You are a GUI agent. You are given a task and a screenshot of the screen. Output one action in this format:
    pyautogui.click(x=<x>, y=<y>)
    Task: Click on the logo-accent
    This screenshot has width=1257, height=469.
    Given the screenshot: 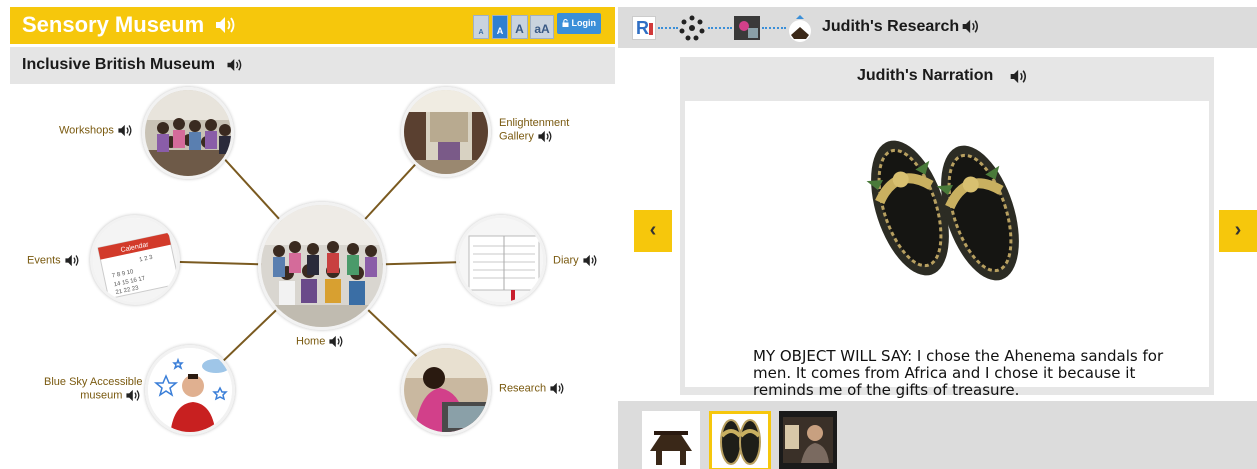 What is the action you would take?
    pyautogui.click(x=651, y=29)
    